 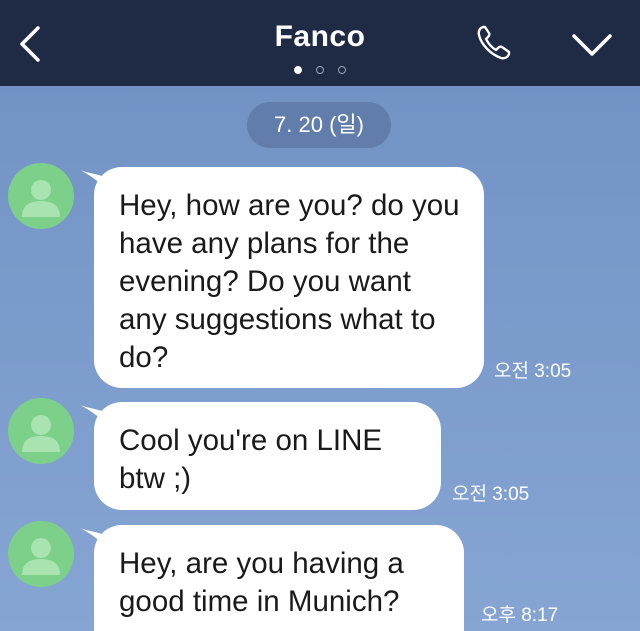 I want to click on page-indicator, so click(x=320, y=70).